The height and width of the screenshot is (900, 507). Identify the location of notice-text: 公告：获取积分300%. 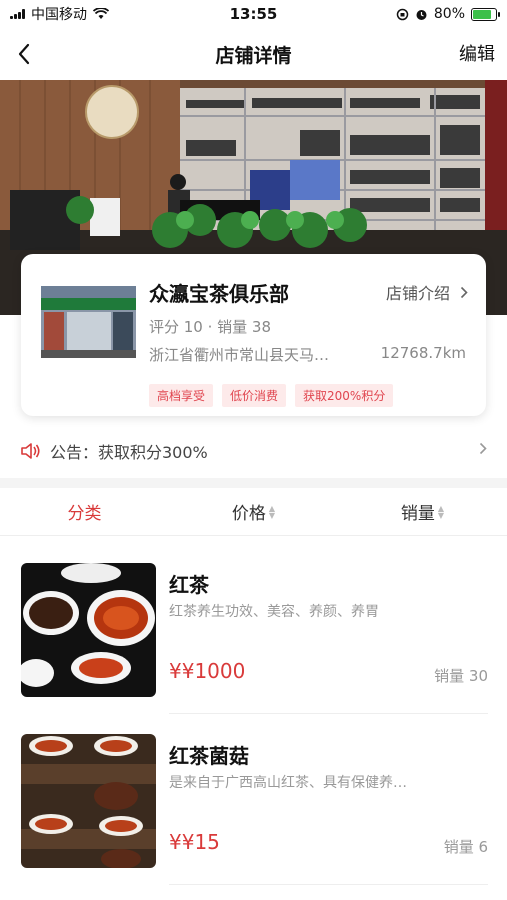
(129, 452).